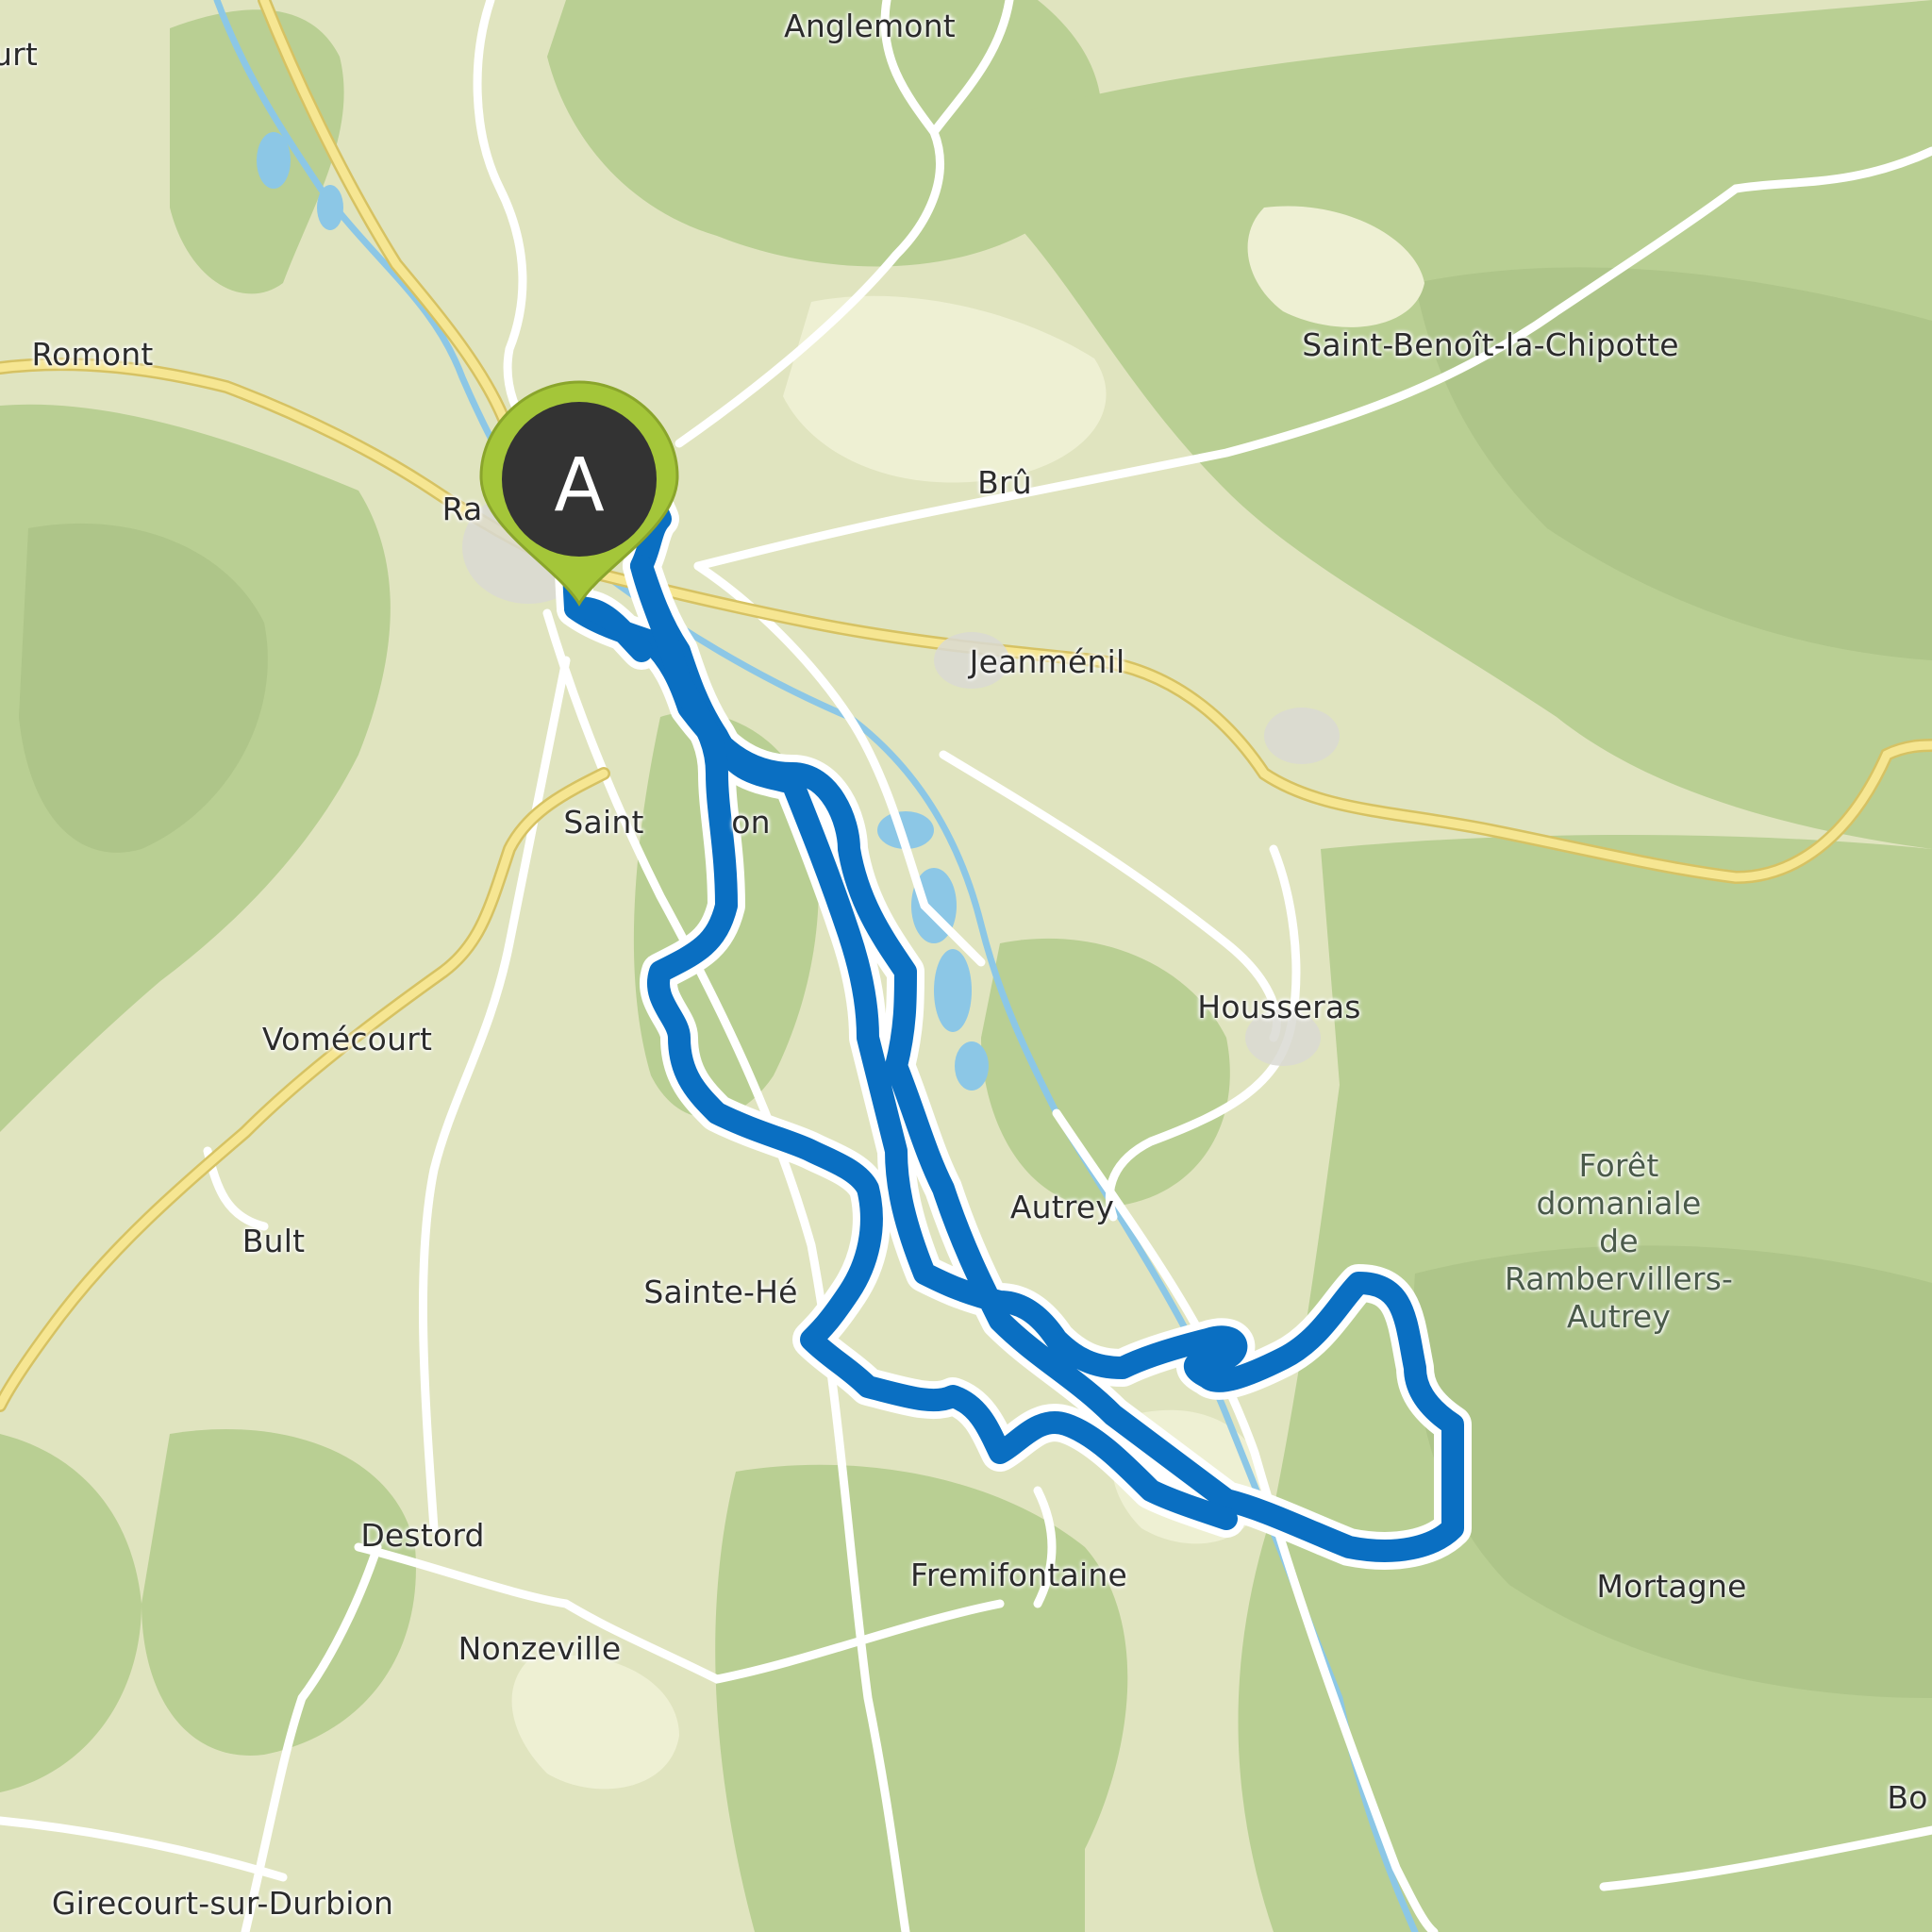 The image size is (1932, 1932). Describe the element at coordinates (1619, 1204) in the screenshot. I see `place-label-foret-line2: domaniale` at that location.